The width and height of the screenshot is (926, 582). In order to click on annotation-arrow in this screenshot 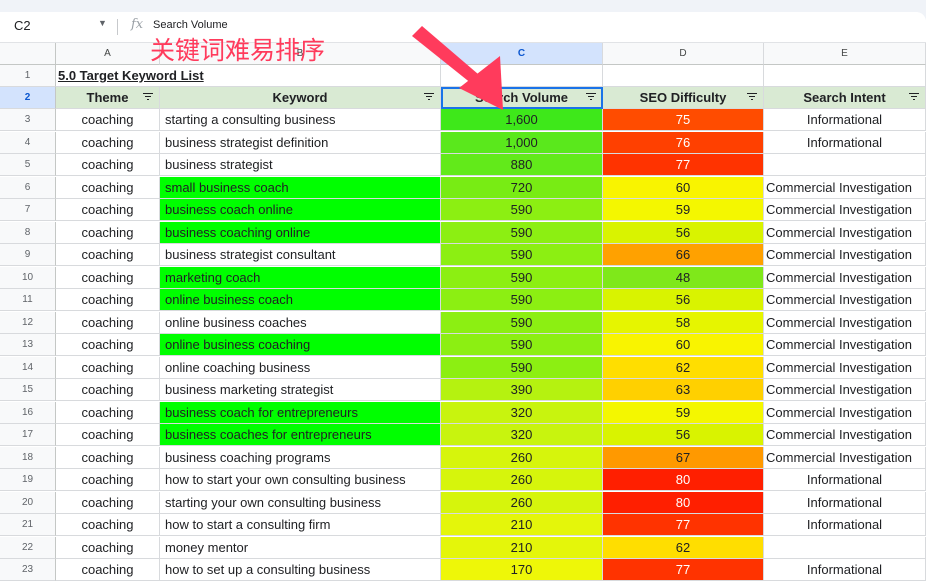, I will do `click(457, 68)`.